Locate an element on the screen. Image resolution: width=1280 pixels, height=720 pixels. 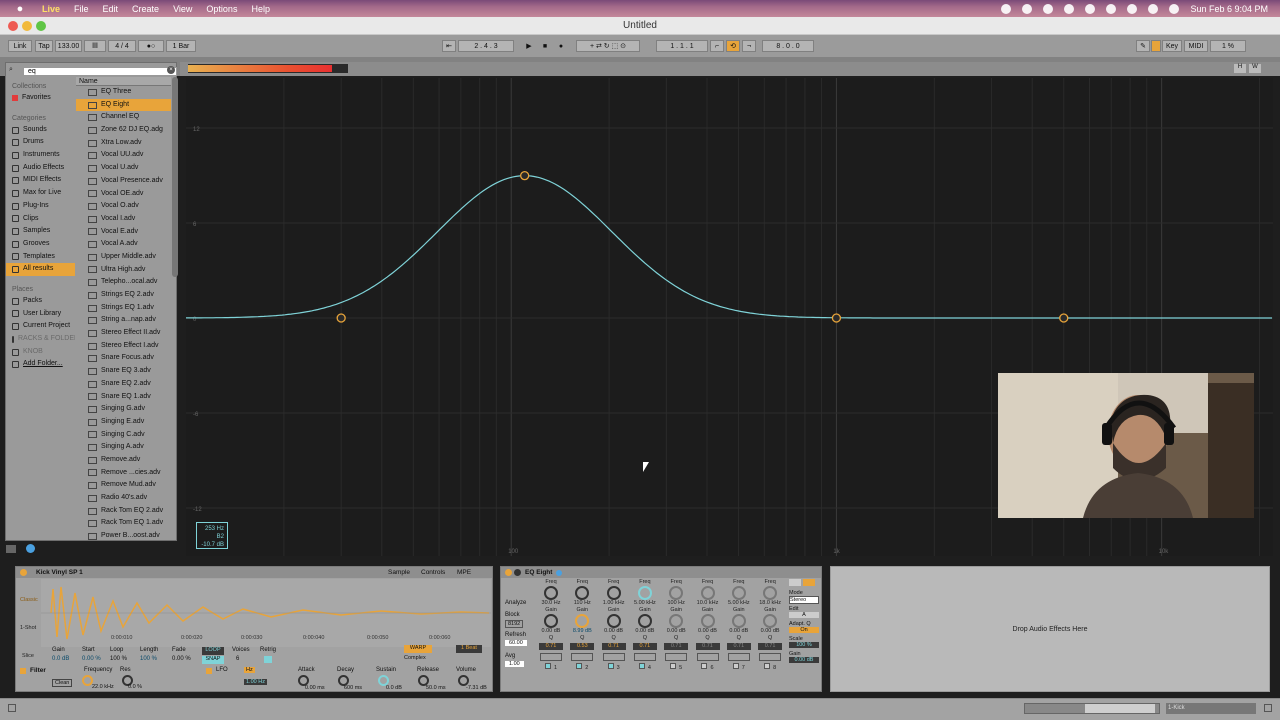
lfo-toggle is located at coordinates (209, 671).